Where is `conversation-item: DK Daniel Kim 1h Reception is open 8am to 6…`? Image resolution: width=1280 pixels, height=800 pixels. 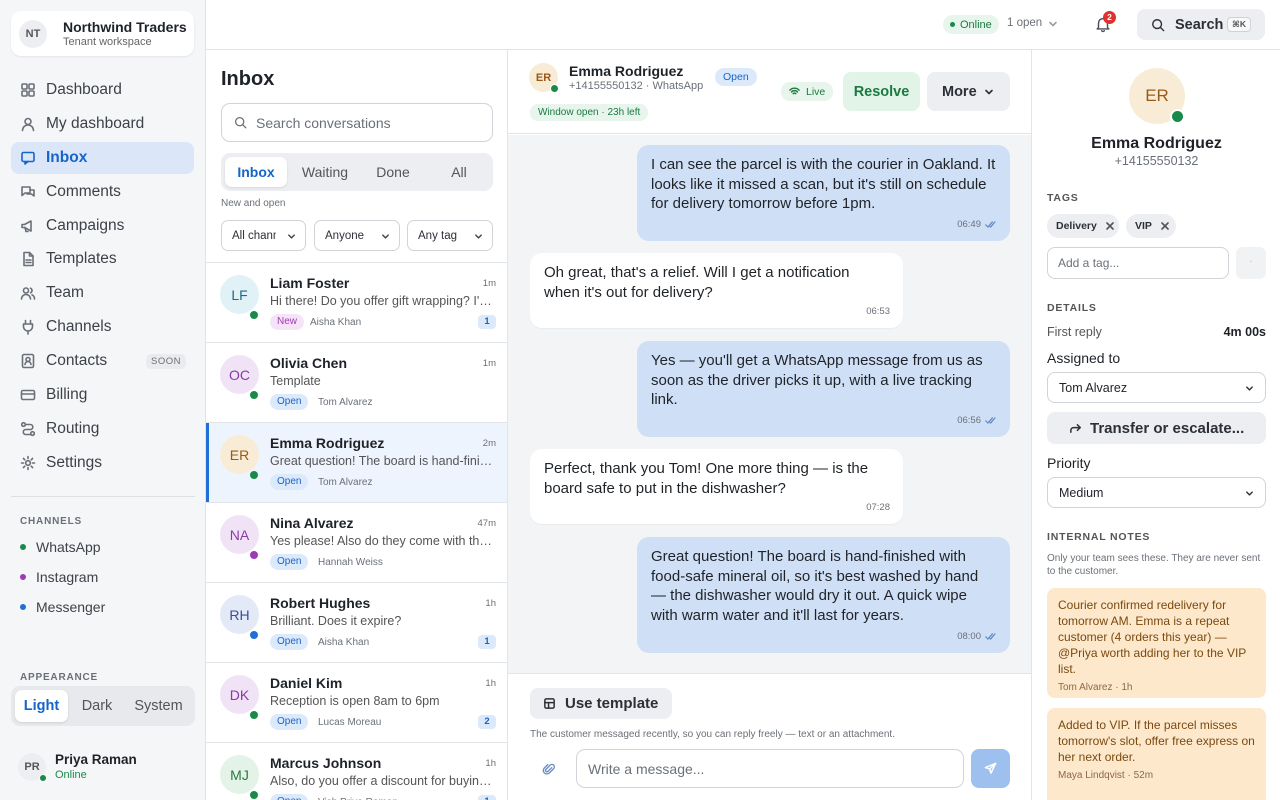
conversation-item: DK Daniel Kim 1h Reception is open 8am to 6… is located at coordinates (356, 702).